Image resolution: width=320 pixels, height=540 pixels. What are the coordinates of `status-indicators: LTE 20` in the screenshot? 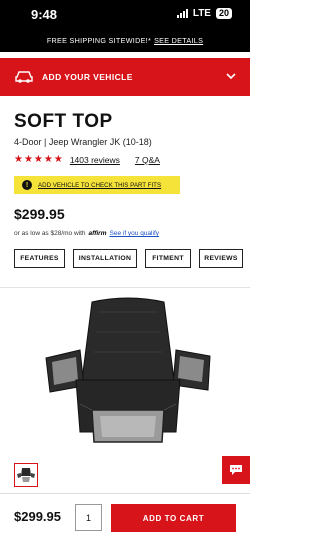 It's located at (204, 13).